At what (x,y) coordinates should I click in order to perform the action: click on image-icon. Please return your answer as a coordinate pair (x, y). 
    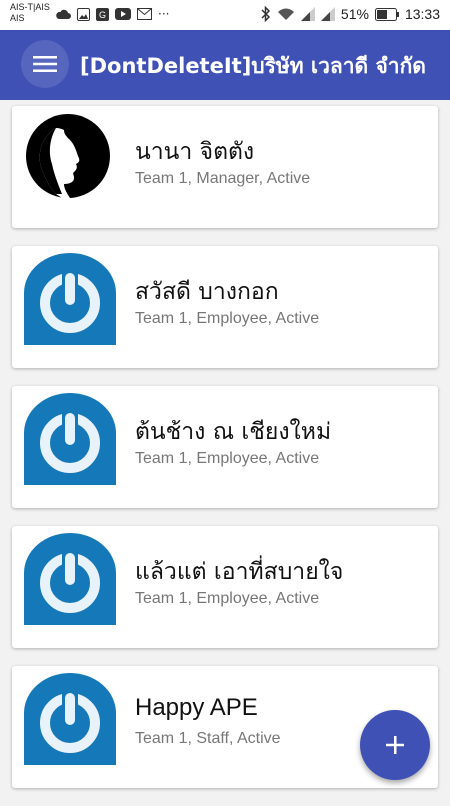
    Looking at the image, I should click on (83, 14).